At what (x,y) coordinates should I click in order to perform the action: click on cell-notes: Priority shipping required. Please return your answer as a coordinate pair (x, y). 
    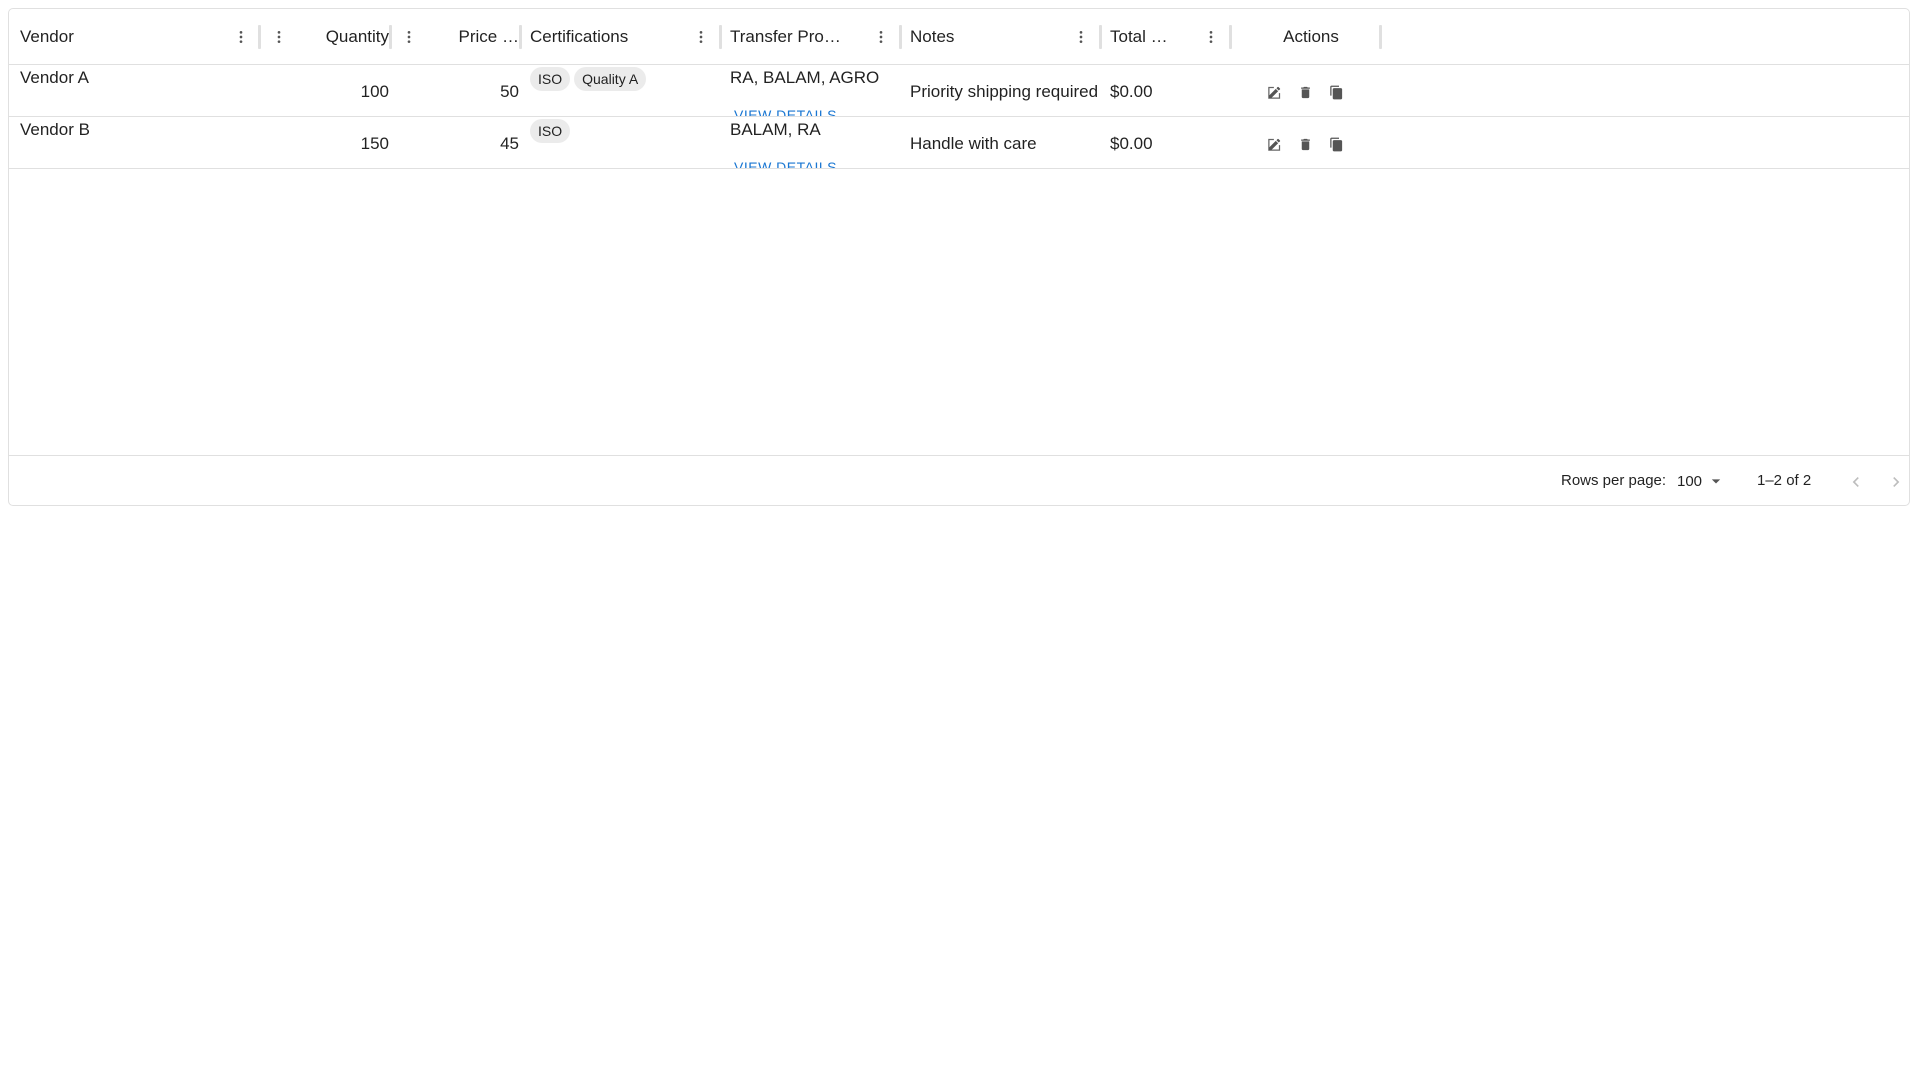
    Looking at the image, I should click on (1004, 91).